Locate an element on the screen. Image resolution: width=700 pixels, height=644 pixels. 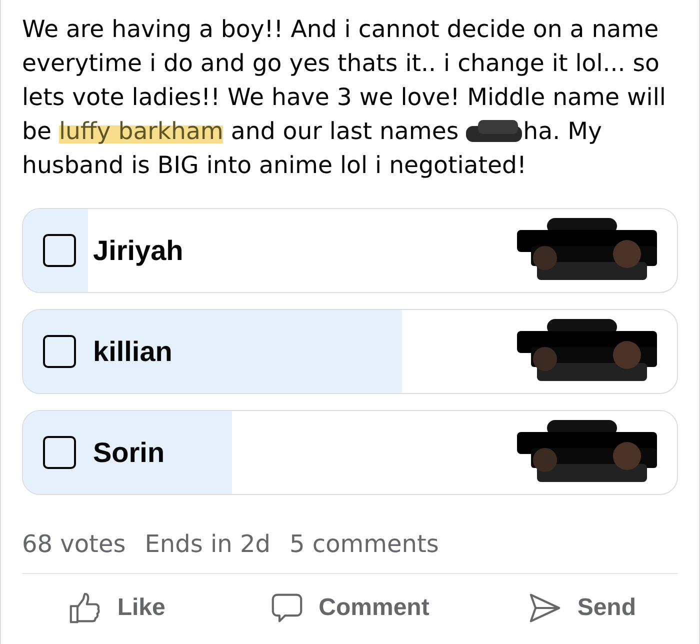
paper-plane-icon is located at coordinates (545, 608).